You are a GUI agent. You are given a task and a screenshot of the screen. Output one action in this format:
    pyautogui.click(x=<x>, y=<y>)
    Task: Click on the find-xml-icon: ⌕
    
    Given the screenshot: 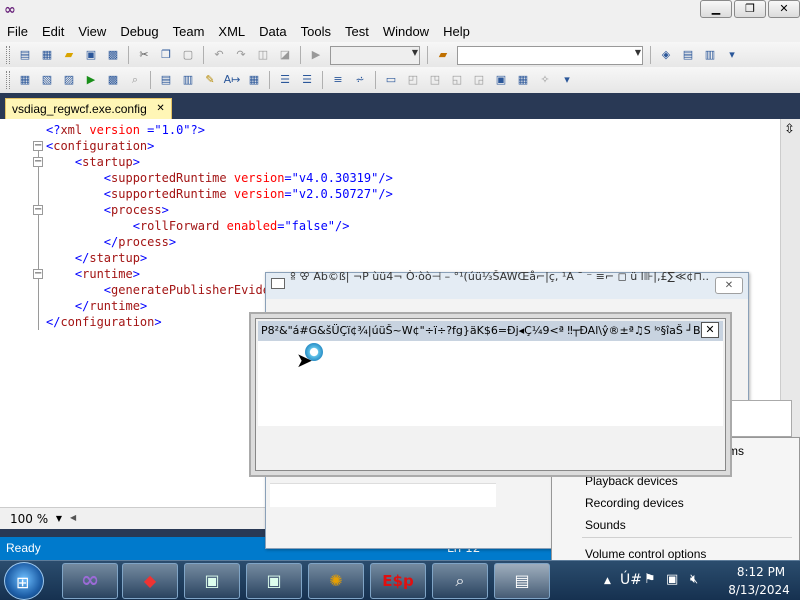 What is the action you would take?
    pyautogui.click(x=135, y=80)
    